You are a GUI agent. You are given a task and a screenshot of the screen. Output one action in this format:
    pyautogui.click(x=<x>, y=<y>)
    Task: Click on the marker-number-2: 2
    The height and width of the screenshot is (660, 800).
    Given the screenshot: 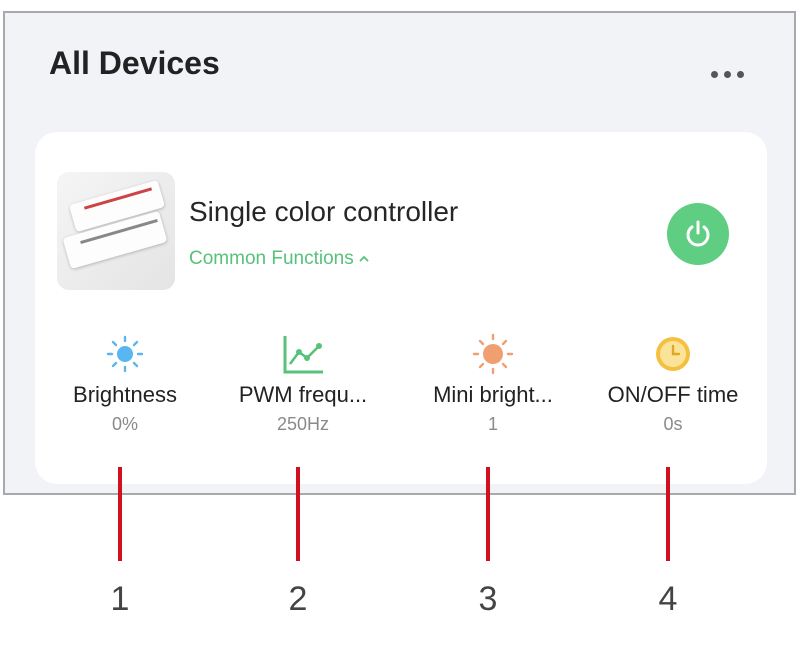 What is the action you would take?
    pyautogui.click(x=298, y=599)
    